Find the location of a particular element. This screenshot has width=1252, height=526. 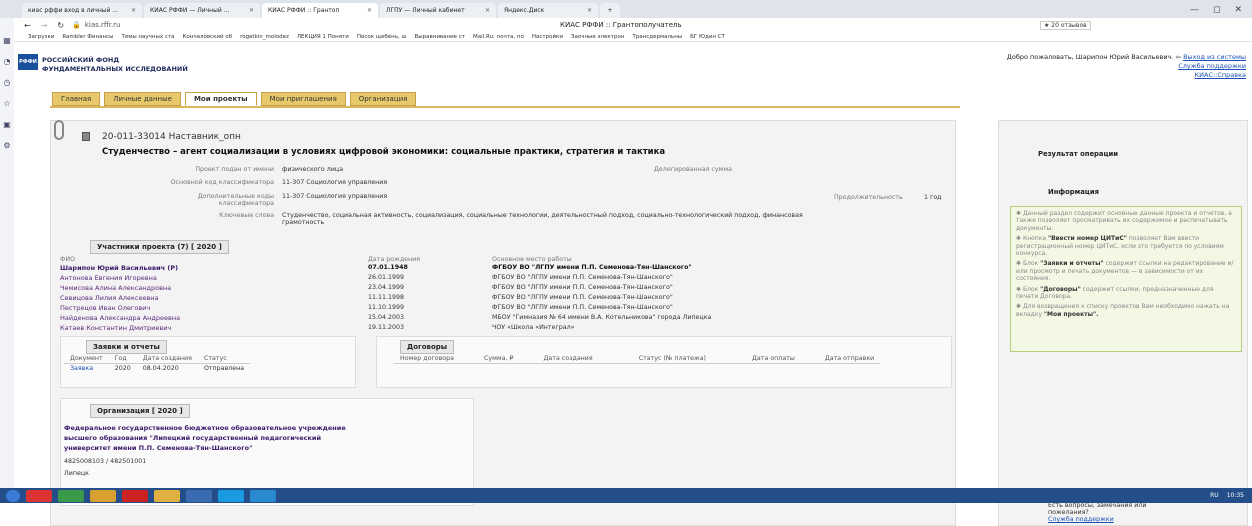

reviews-badge: ★ 20 отзывов is located at coordinates (1065, 25).